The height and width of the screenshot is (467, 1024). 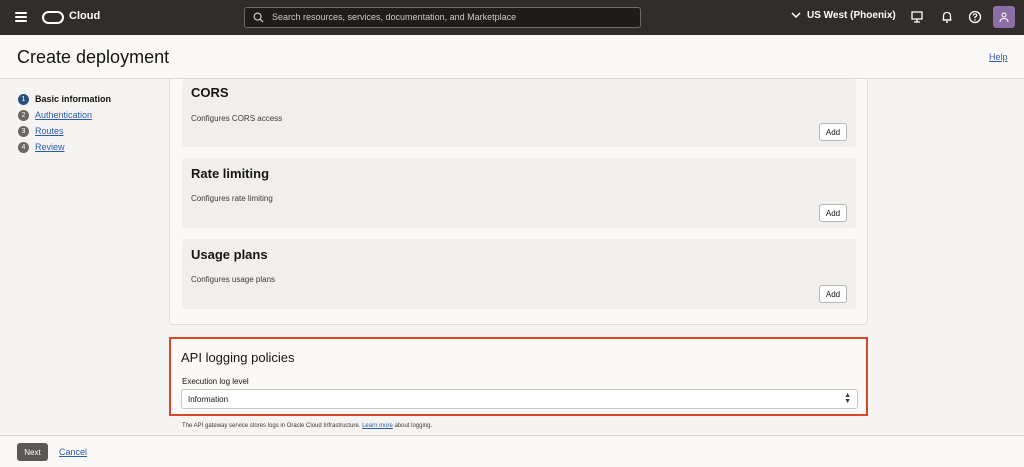 I want to click on step-number: 1, so click(x=23, y=99).